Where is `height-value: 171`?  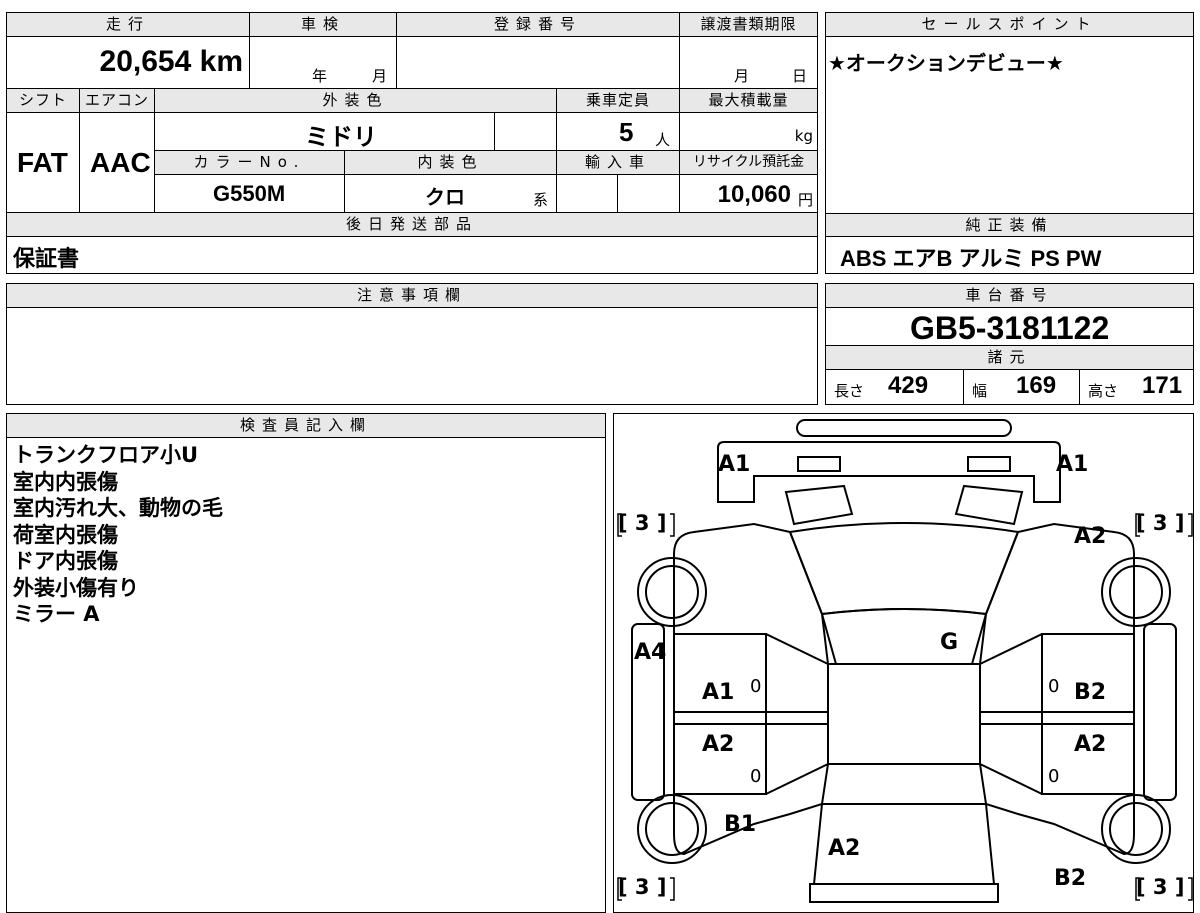
height-value: 171 is located at coordinates (1162, 385).